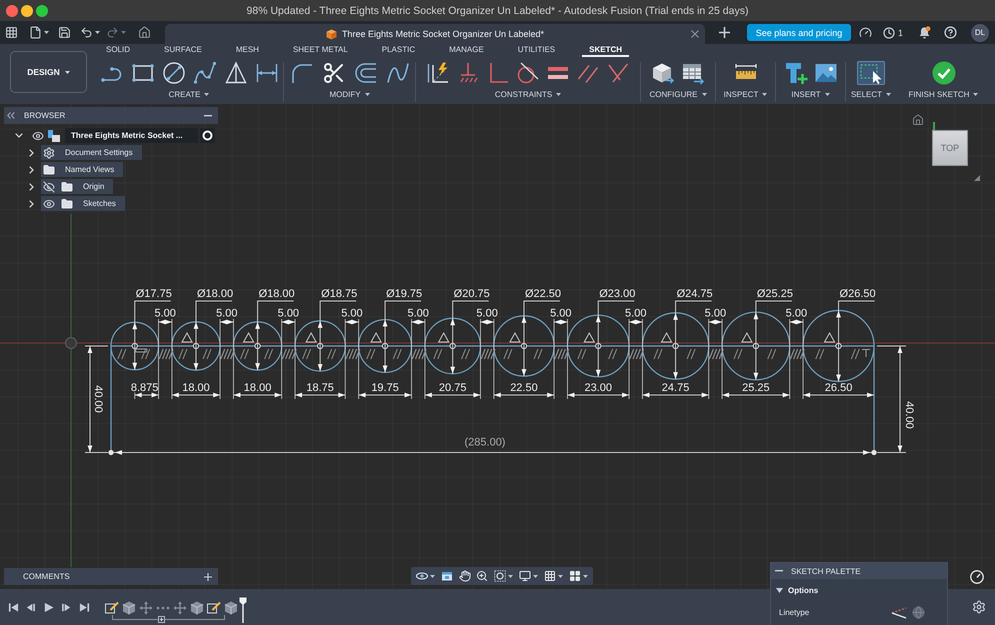 The image size is (995, 625). Describe the element at coordinates (925, 32) in the screenshot. I see `bell-icon` at that location.